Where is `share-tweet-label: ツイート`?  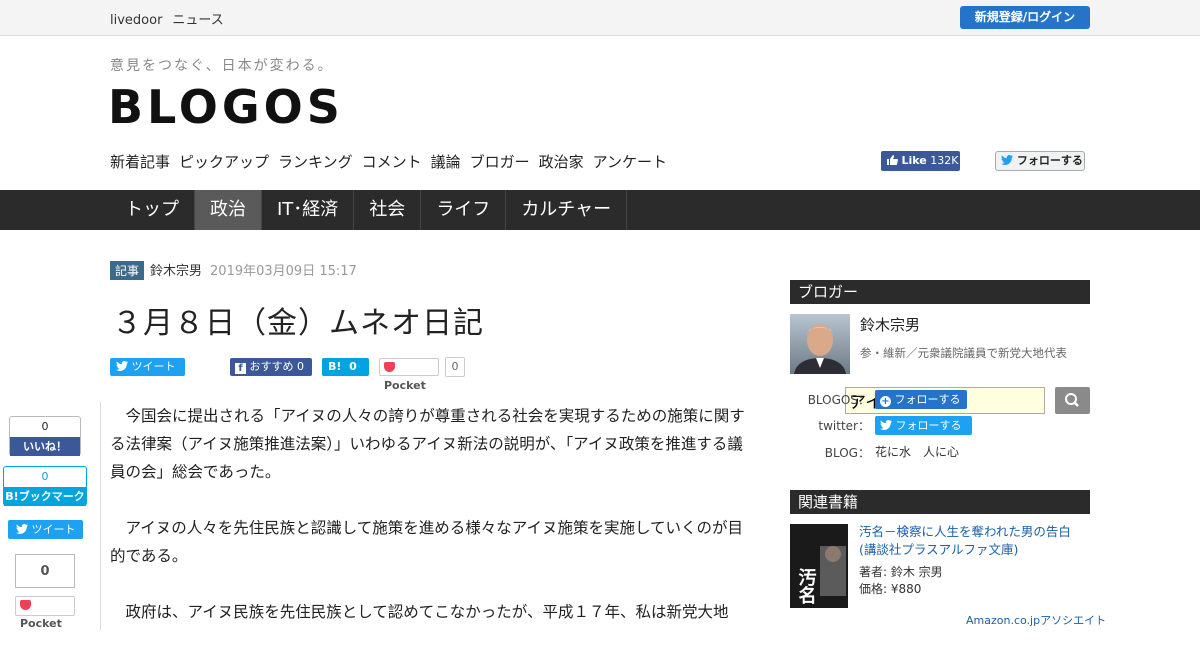
share-tweet-label: ツイート is located at coordinates (153, 366).